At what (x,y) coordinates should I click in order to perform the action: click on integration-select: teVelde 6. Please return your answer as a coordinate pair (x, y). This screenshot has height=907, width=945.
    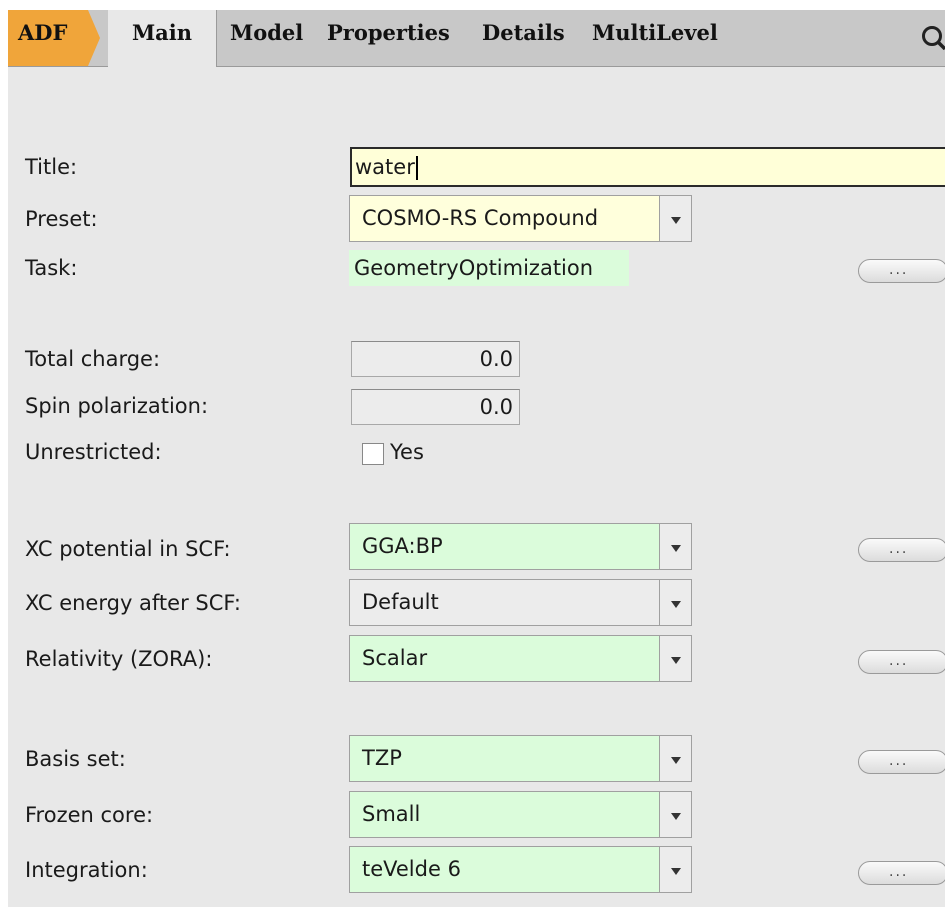
    Looking at the image, I should click on (520, 869).